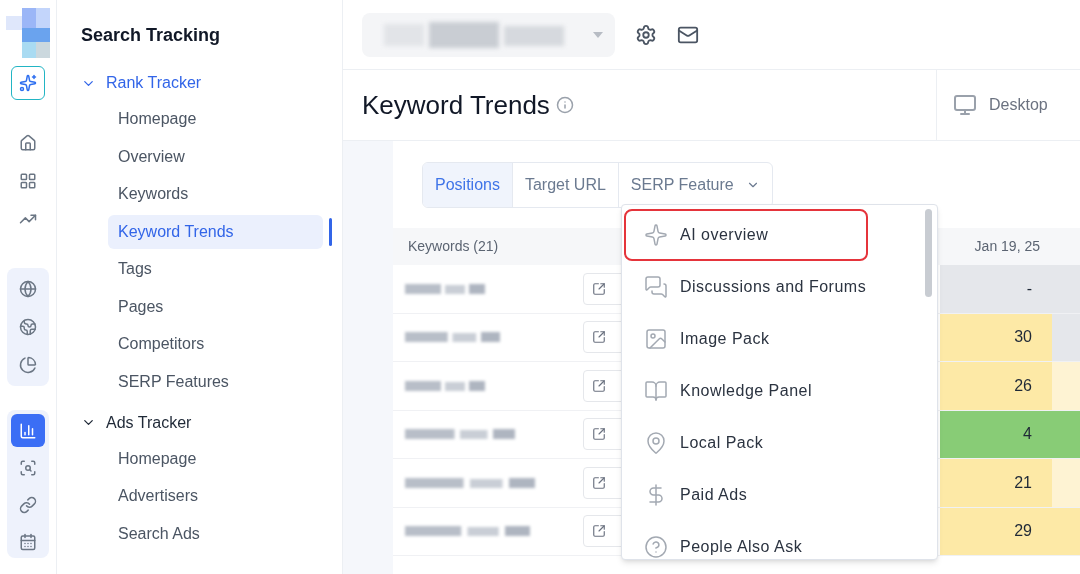 This screenshot has width=1080, height=574. What do you see at coordinates (136, 422) in the screenshot?
I see `sidebar-group: Ads Tracker` at bounding box center [136, 422].